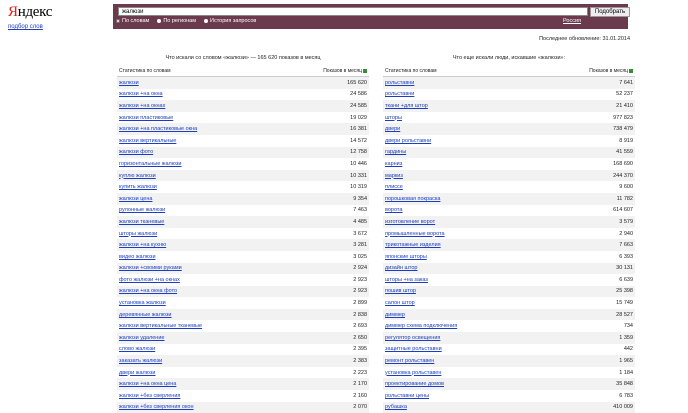 The height and width of the screenshot is (413, 688). Describe the element at coordinates (624, 152) in the screenshot. I see `shows-count: 41 559` at that location.